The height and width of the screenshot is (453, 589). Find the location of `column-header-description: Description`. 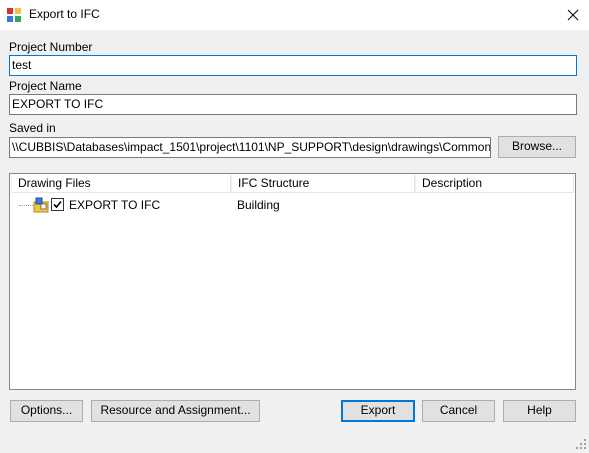

column-header-description: Description is located at coordinates (494, 184).